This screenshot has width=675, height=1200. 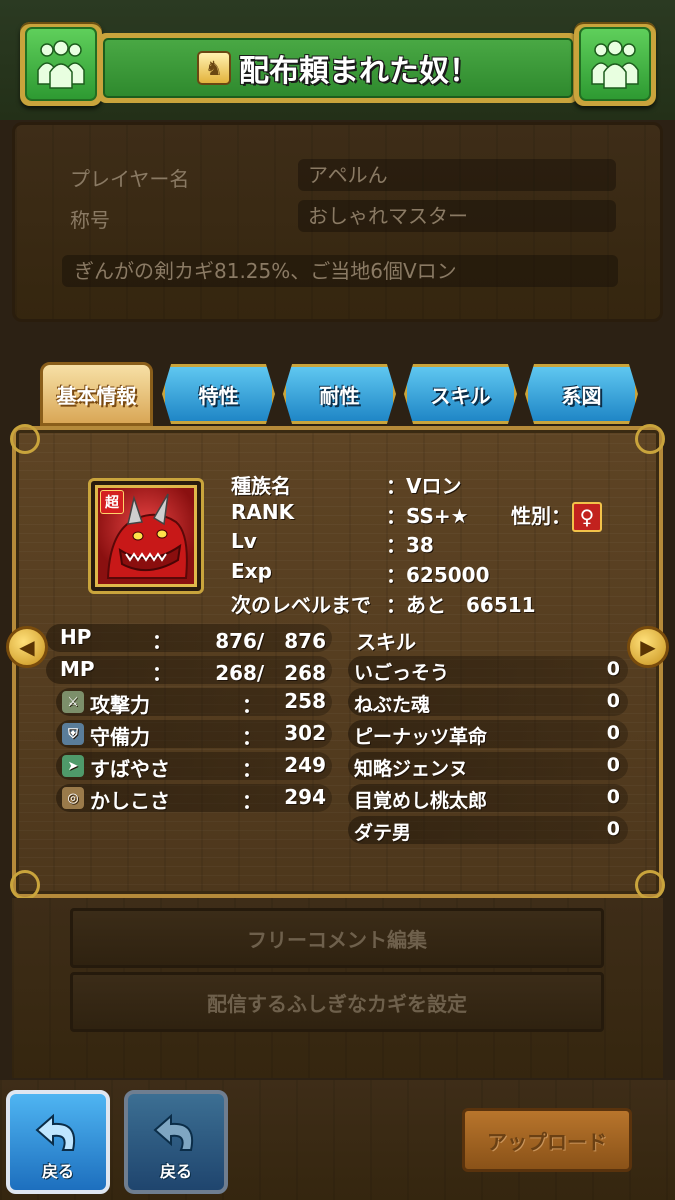 I want to click on wisdom-value: 294, so click(x=305, y=797).